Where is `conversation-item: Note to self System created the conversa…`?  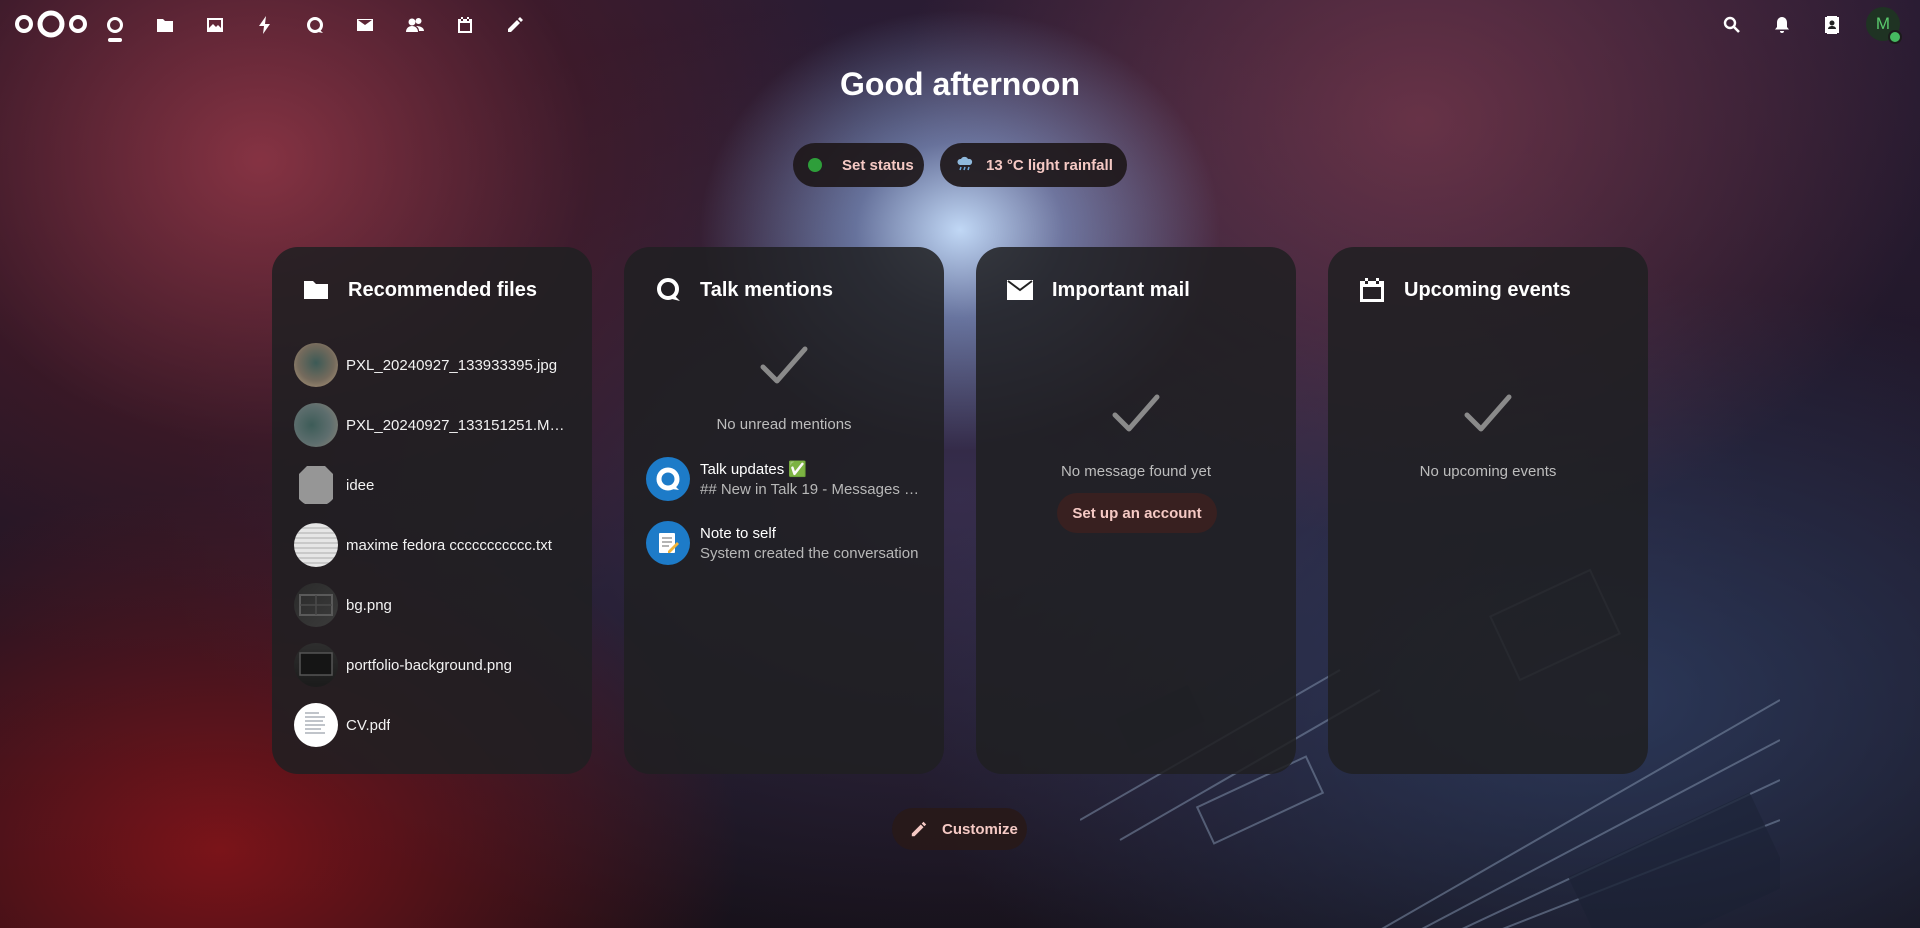 conversation-item: Note to self System created the conversa… is located at coordinates (791, 543).